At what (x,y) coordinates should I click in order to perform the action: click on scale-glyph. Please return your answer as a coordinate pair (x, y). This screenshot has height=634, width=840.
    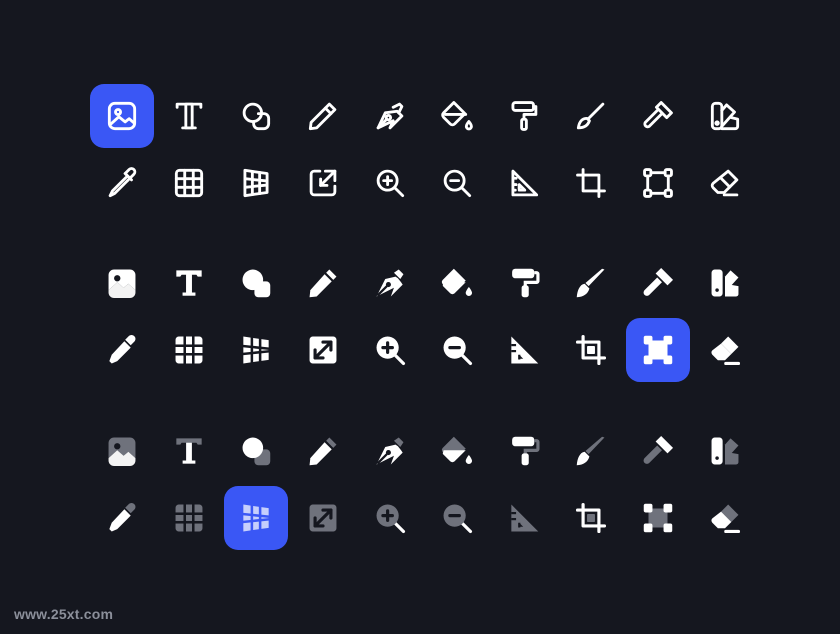
    Looking at the image, I should click on (323, 518).